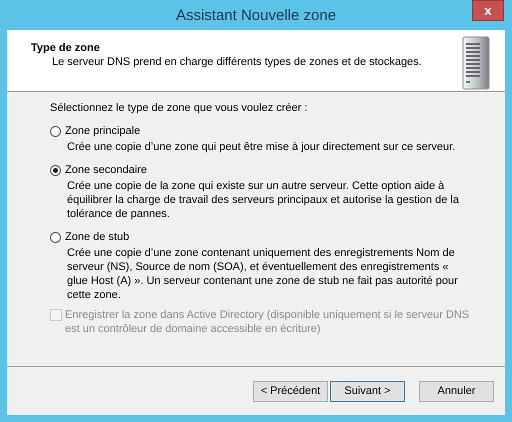 The height and width of the screenshot is (422, 512). I want to click on cancel-button: Annuler, so click(456, 391).